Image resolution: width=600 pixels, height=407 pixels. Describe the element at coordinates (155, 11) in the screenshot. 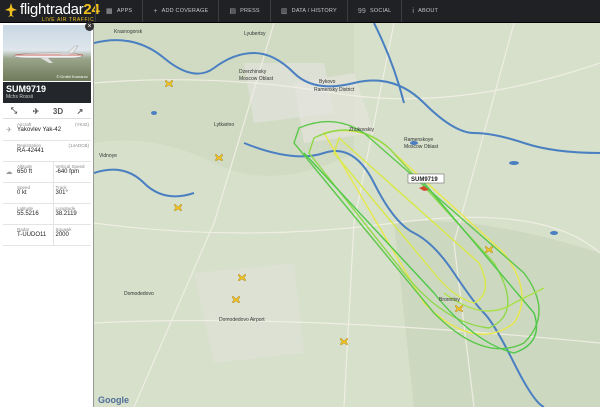

I see `plus-icon: +` at that location.